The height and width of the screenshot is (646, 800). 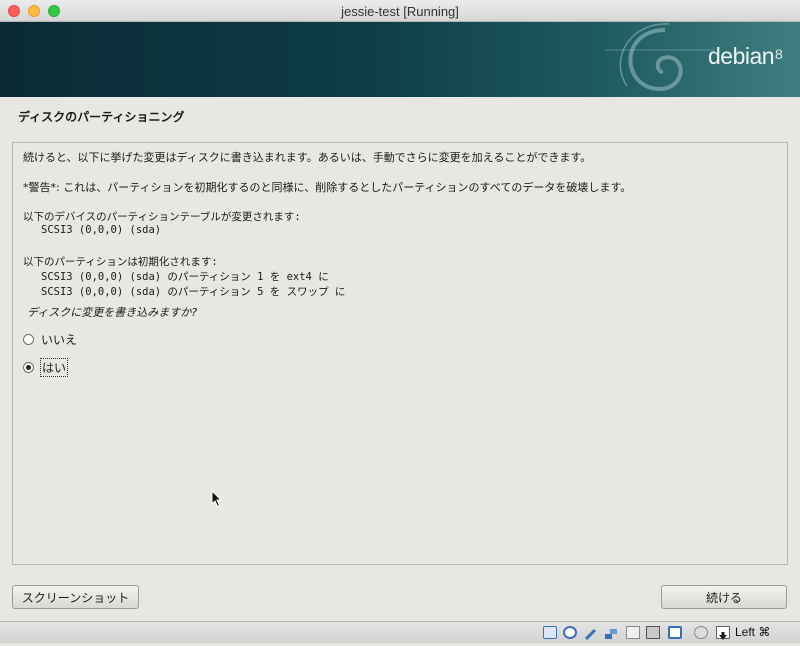 I want to click on option-no: いいえ, so click(x=50, y=339).